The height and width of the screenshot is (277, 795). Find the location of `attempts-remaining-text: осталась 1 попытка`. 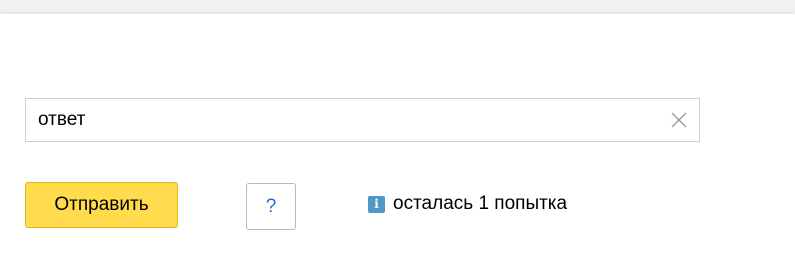

attempts-remaining-text: осталась 1 попытка is located at coordinates (480, 203).